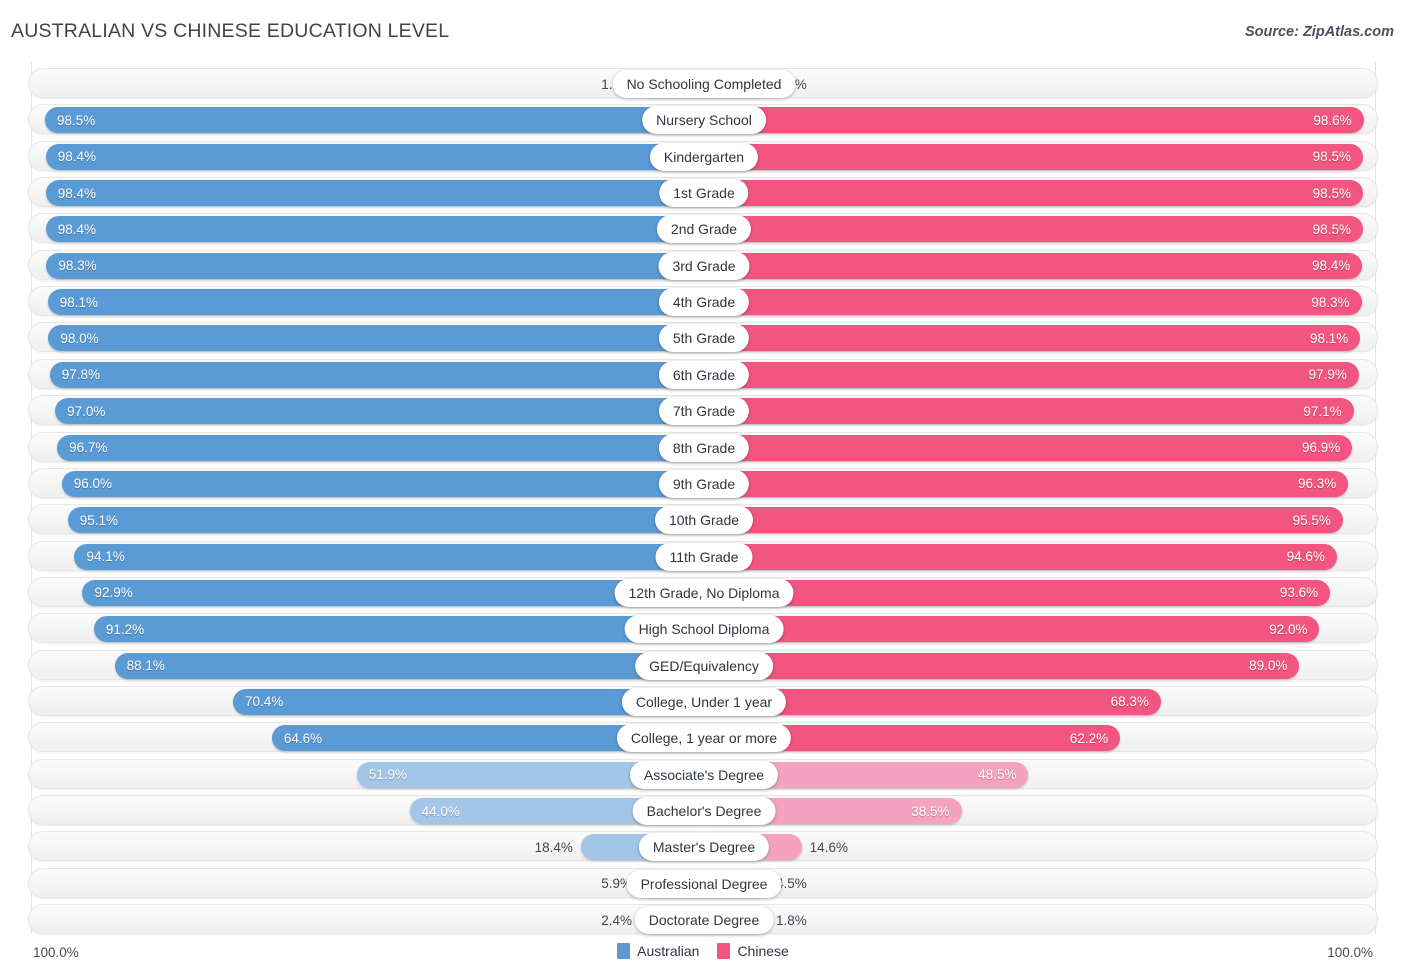 This screenshot has width=1406, height=975. What do you see at coordinates (1033, 302) in the screenshot?
I see `bar-chinese: 98.3%` at bounding box center [1033, 302].